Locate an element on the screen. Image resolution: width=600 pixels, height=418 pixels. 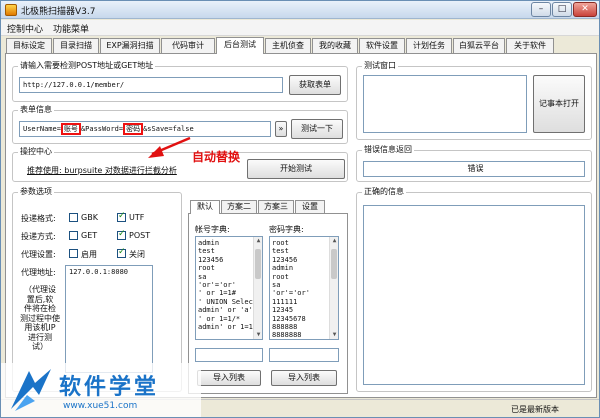
proxy-enable-checkbox is located at coordinates (73, 253).